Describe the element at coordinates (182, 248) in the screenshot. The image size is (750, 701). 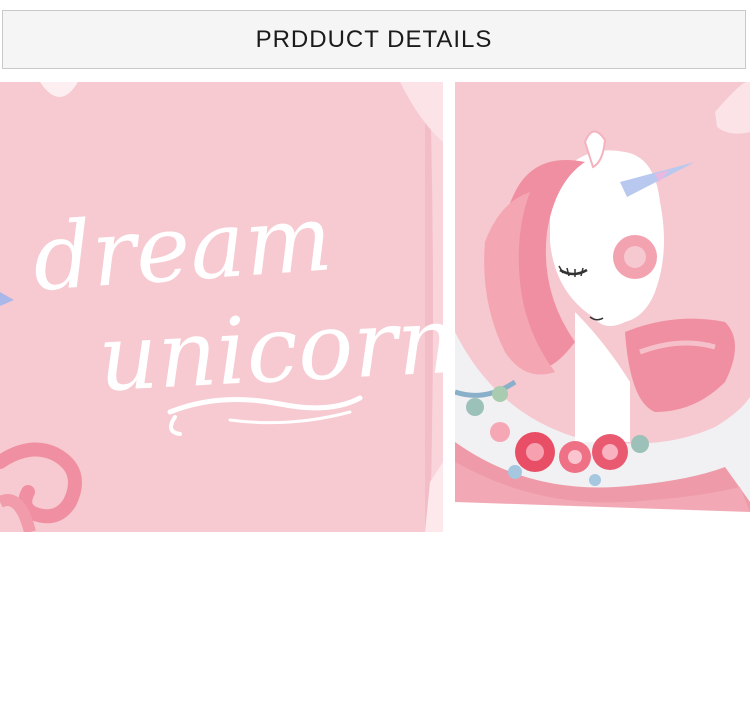
I see `lettering-dream: dream` at that location.